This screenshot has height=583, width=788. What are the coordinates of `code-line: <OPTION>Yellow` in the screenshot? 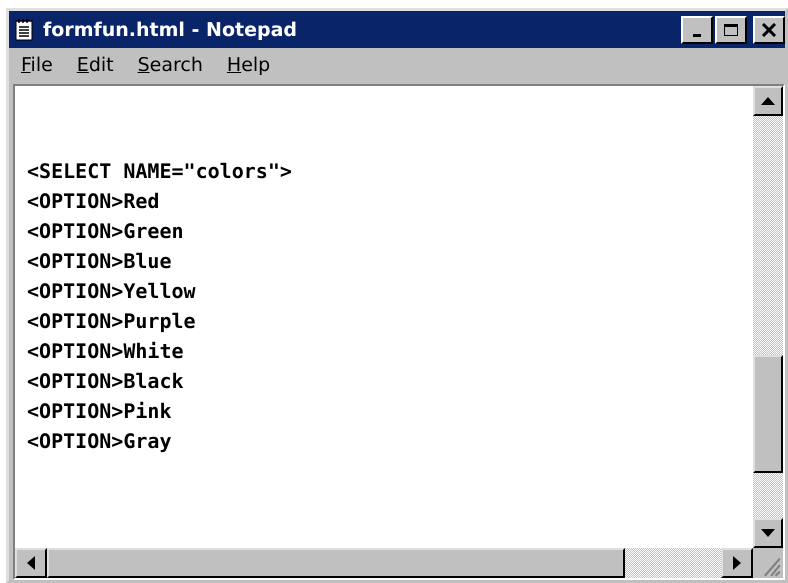 It's located at (112, 291).